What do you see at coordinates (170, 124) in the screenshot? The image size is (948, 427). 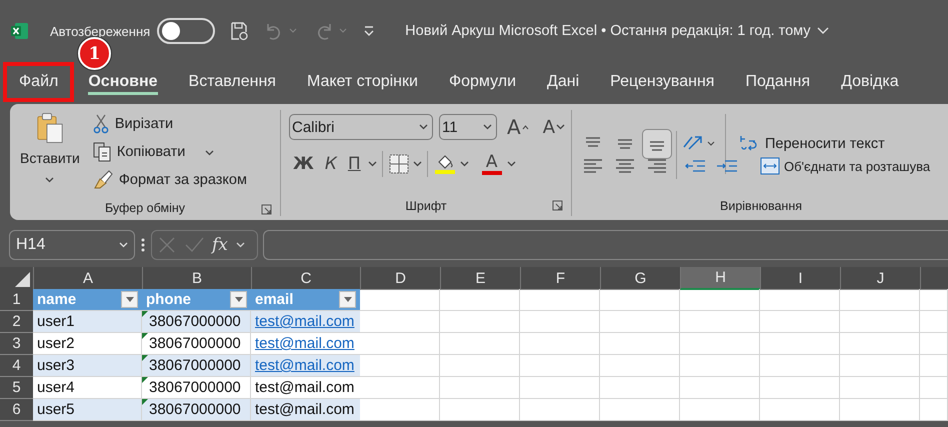 I see `cut-button: Вирізати` at bounding box center [170, 124].